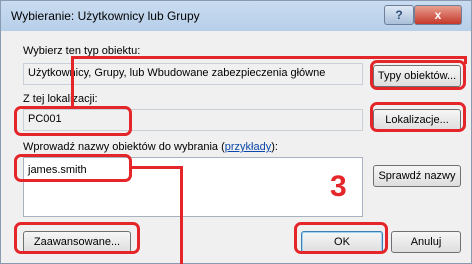 This screenshot has width=472, height=264. What do you see at coordinates (426, 242) in the screenshot?
I see `cancel-button: Anuluj` at bounding box center [426, 242].